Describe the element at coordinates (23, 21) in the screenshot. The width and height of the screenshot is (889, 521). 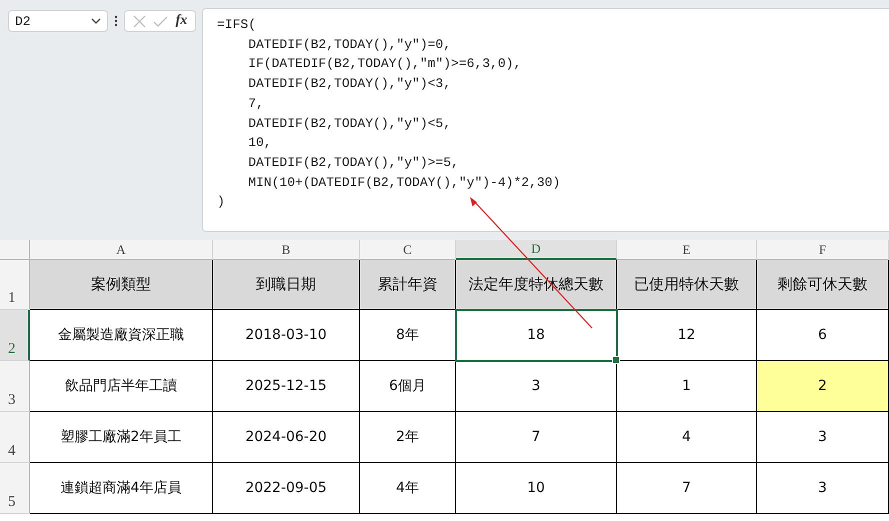
I see `cell-reference: D2` at that location.